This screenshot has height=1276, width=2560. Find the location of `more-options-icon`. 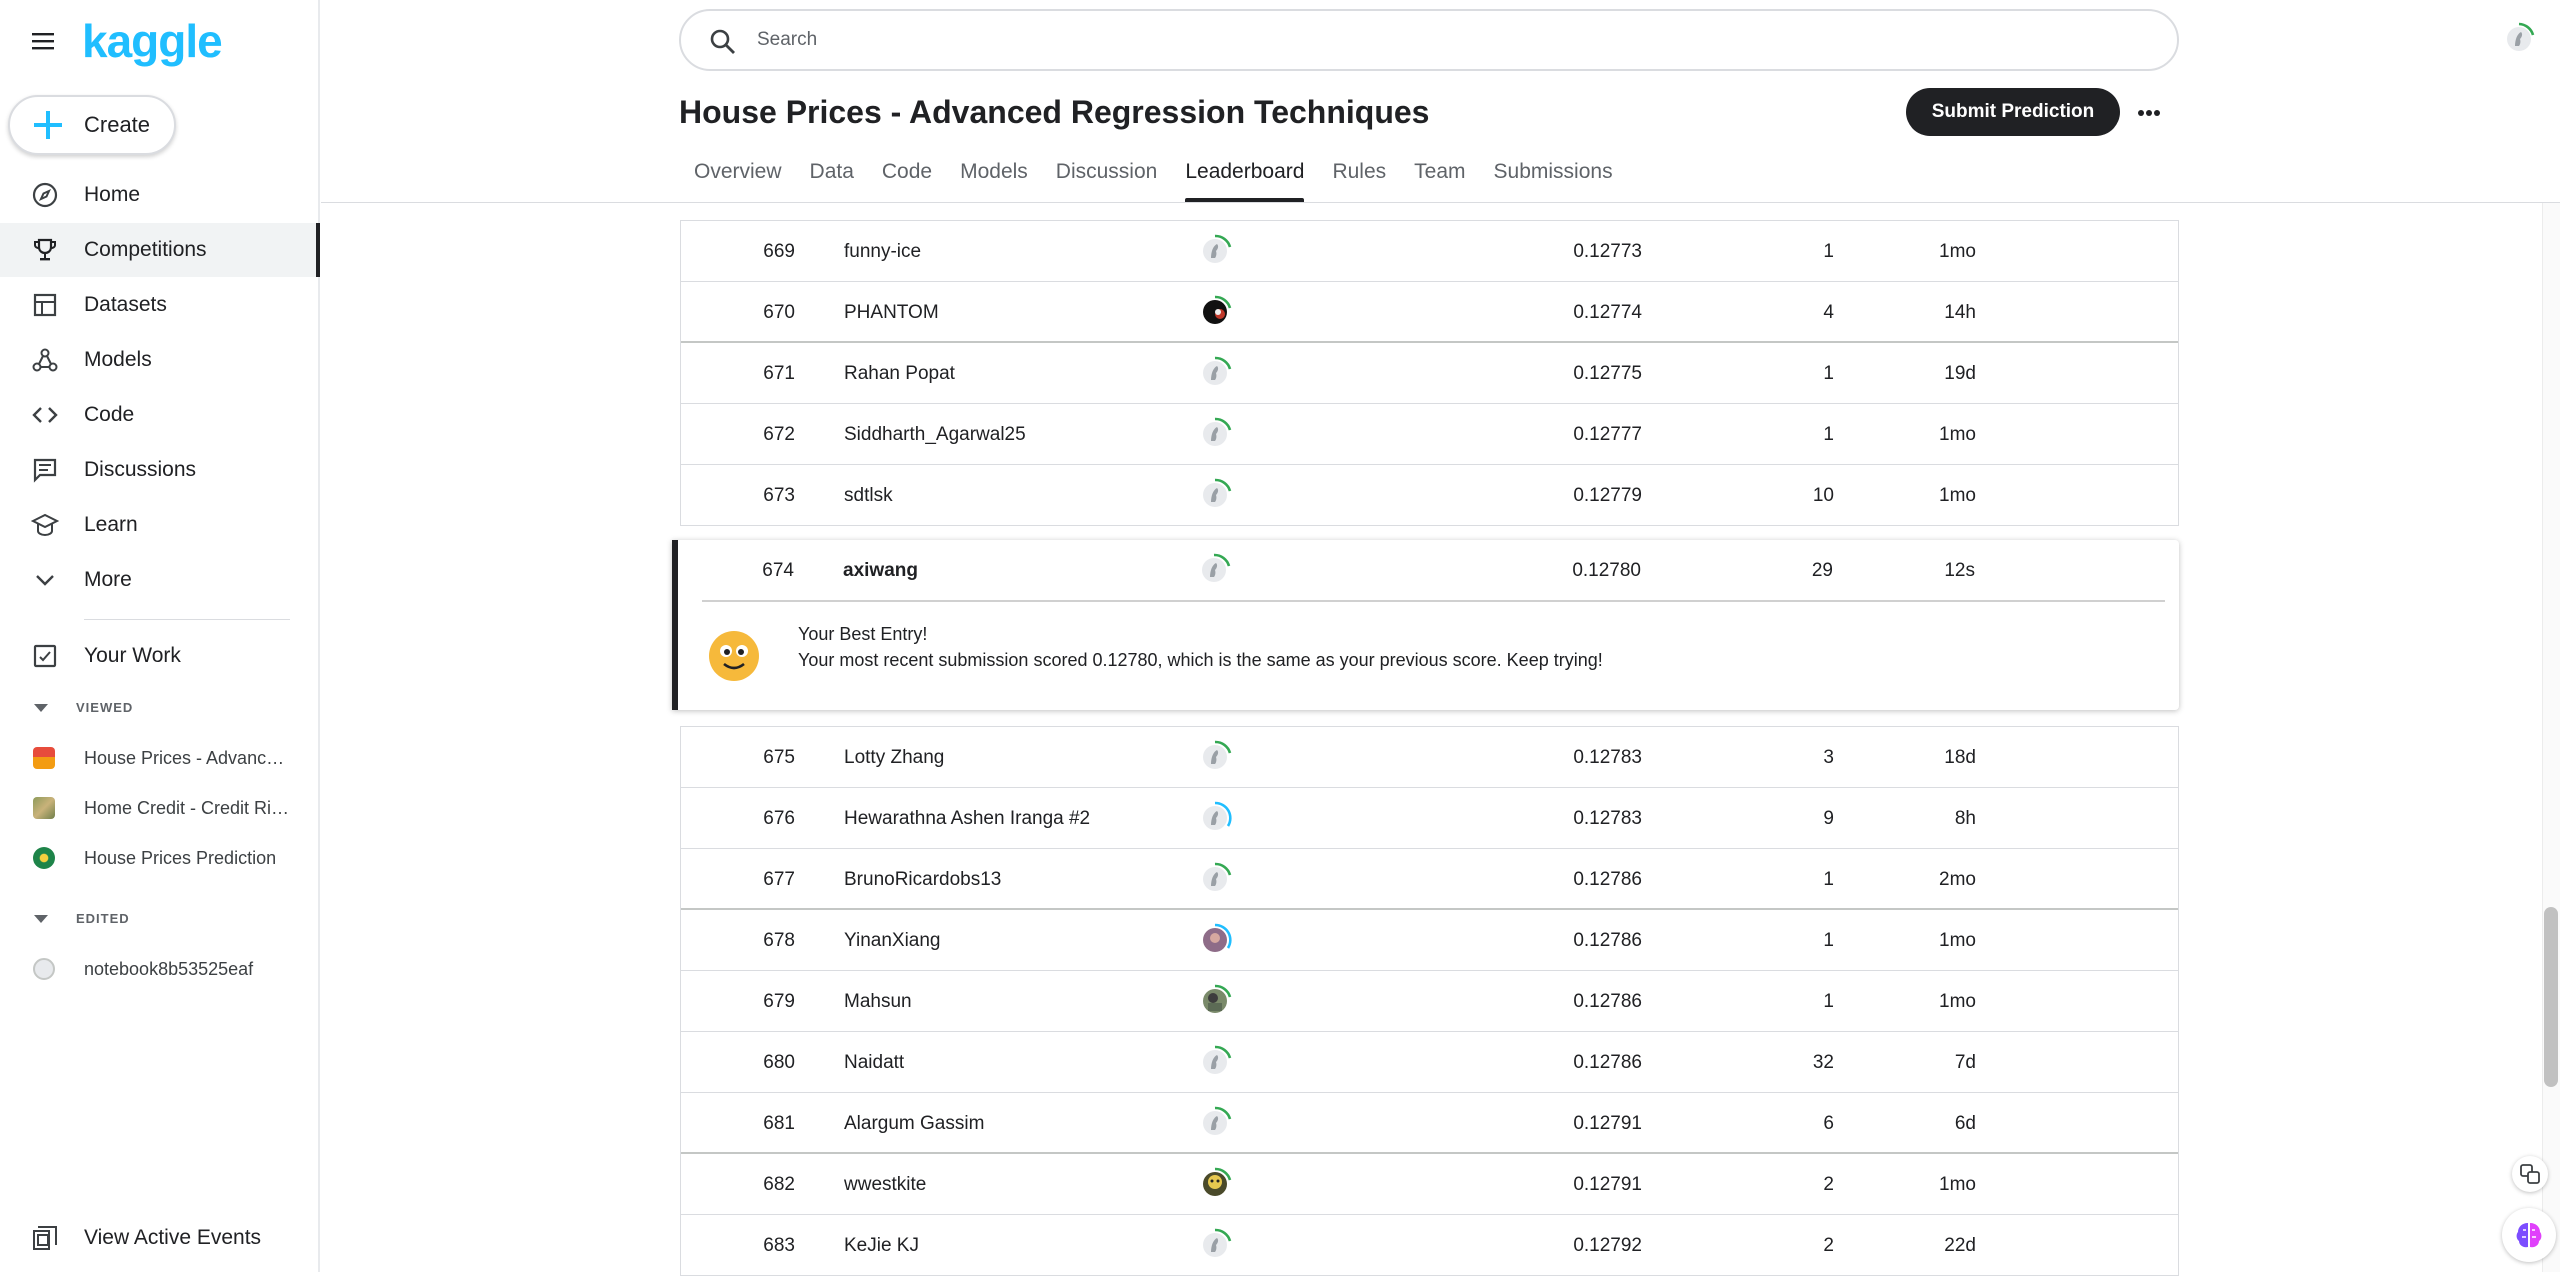

more-options-icon is located at coordinates (2149, 113).